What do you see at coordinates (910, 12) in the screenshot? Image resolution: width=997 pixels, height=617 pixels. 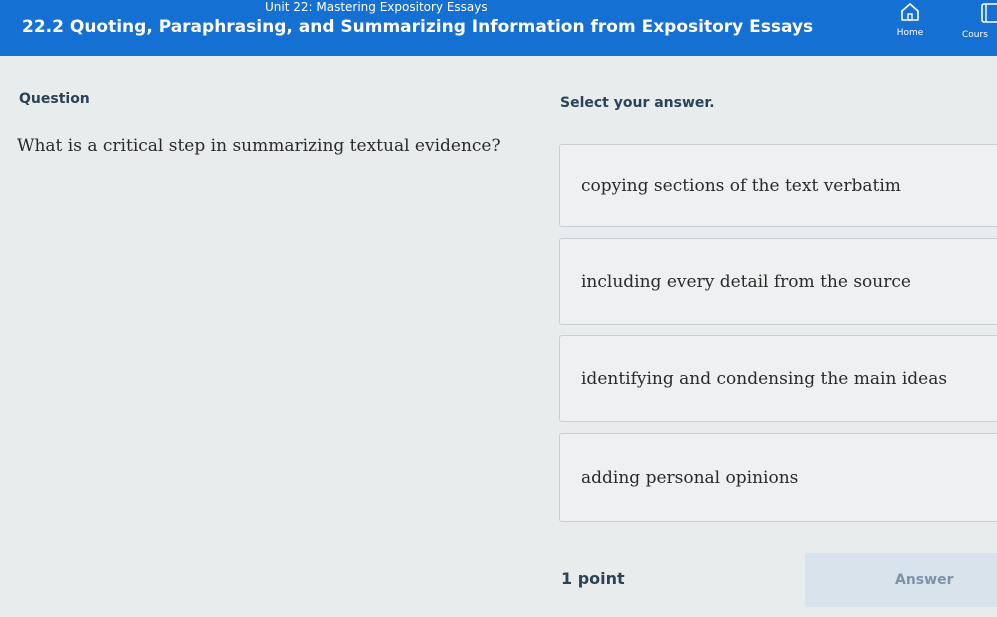 I see `home-icon` at bounding box center [910, 12].